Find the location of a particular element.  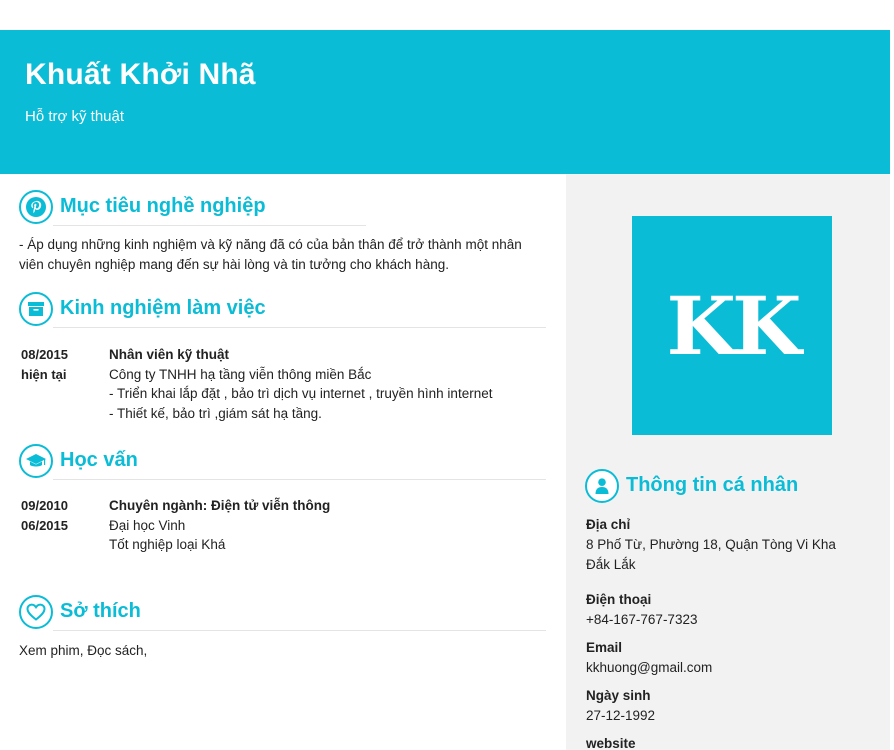

section-objective-header: Mục tiêu nghề nghiệp is located at coordinates (282, 208).